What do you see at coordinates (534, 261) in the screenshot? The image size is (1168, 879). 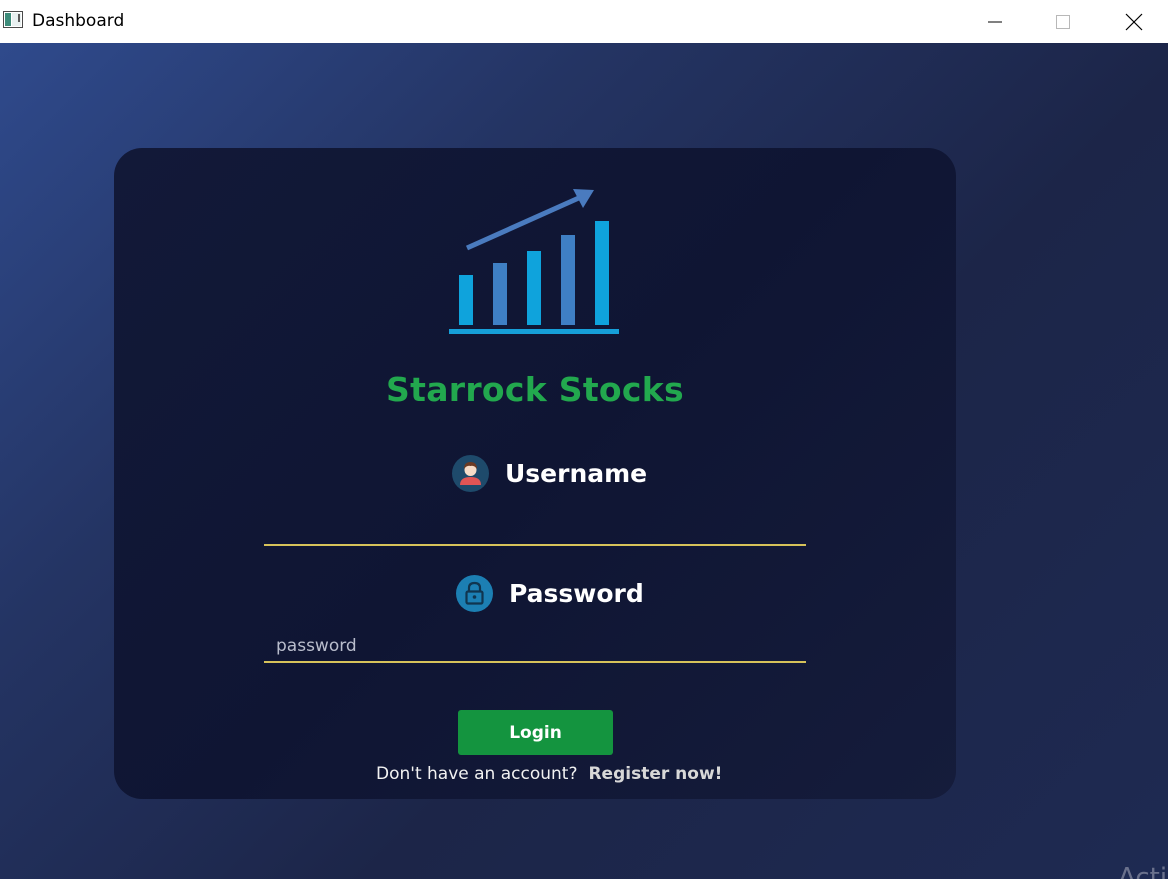 I see `bar-chart-growth-icon` at bounding box center [534, 261].